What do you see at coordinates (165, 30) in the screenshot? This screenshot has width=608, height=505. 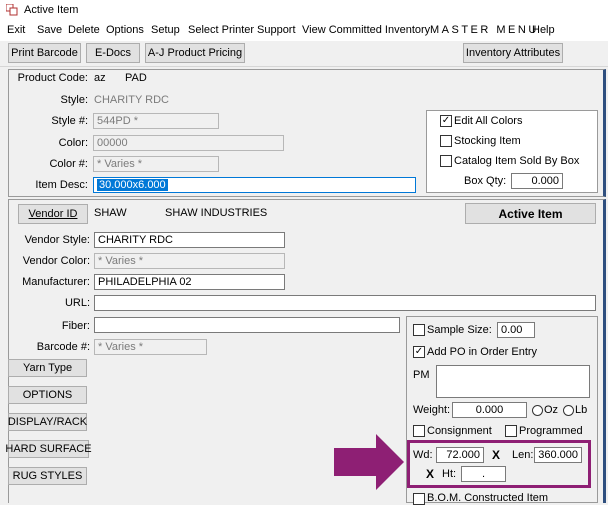 I see `menu-setup: Setup` at bounding box center [165, 30].